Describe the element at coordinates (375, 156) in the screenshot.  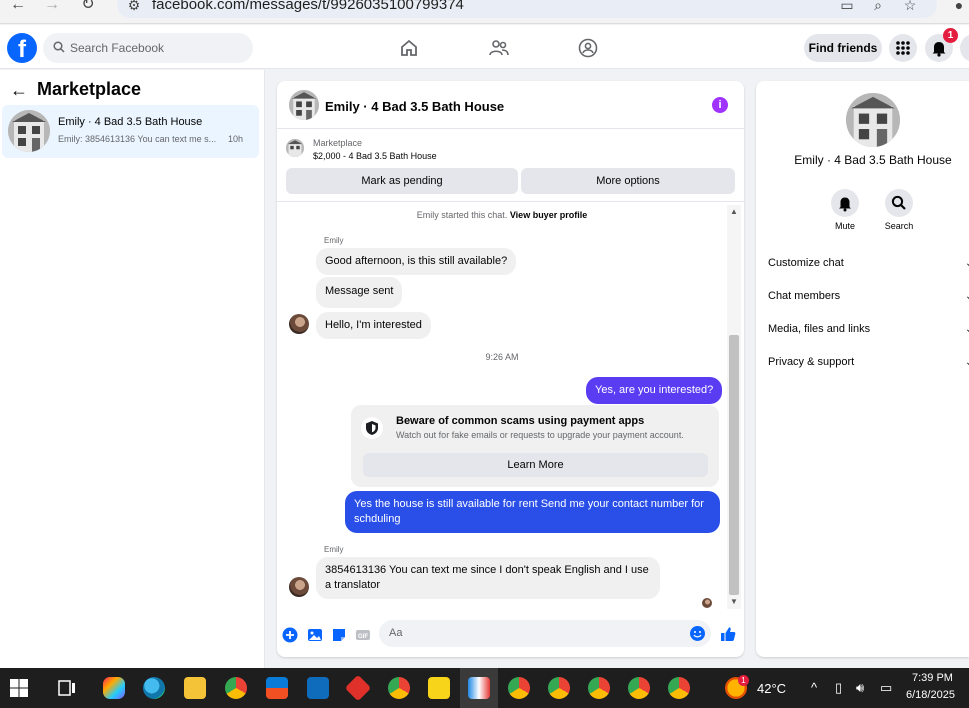
I see `listing-price: $2,000 - 4 Bad 3.5 Bath House` at that location.